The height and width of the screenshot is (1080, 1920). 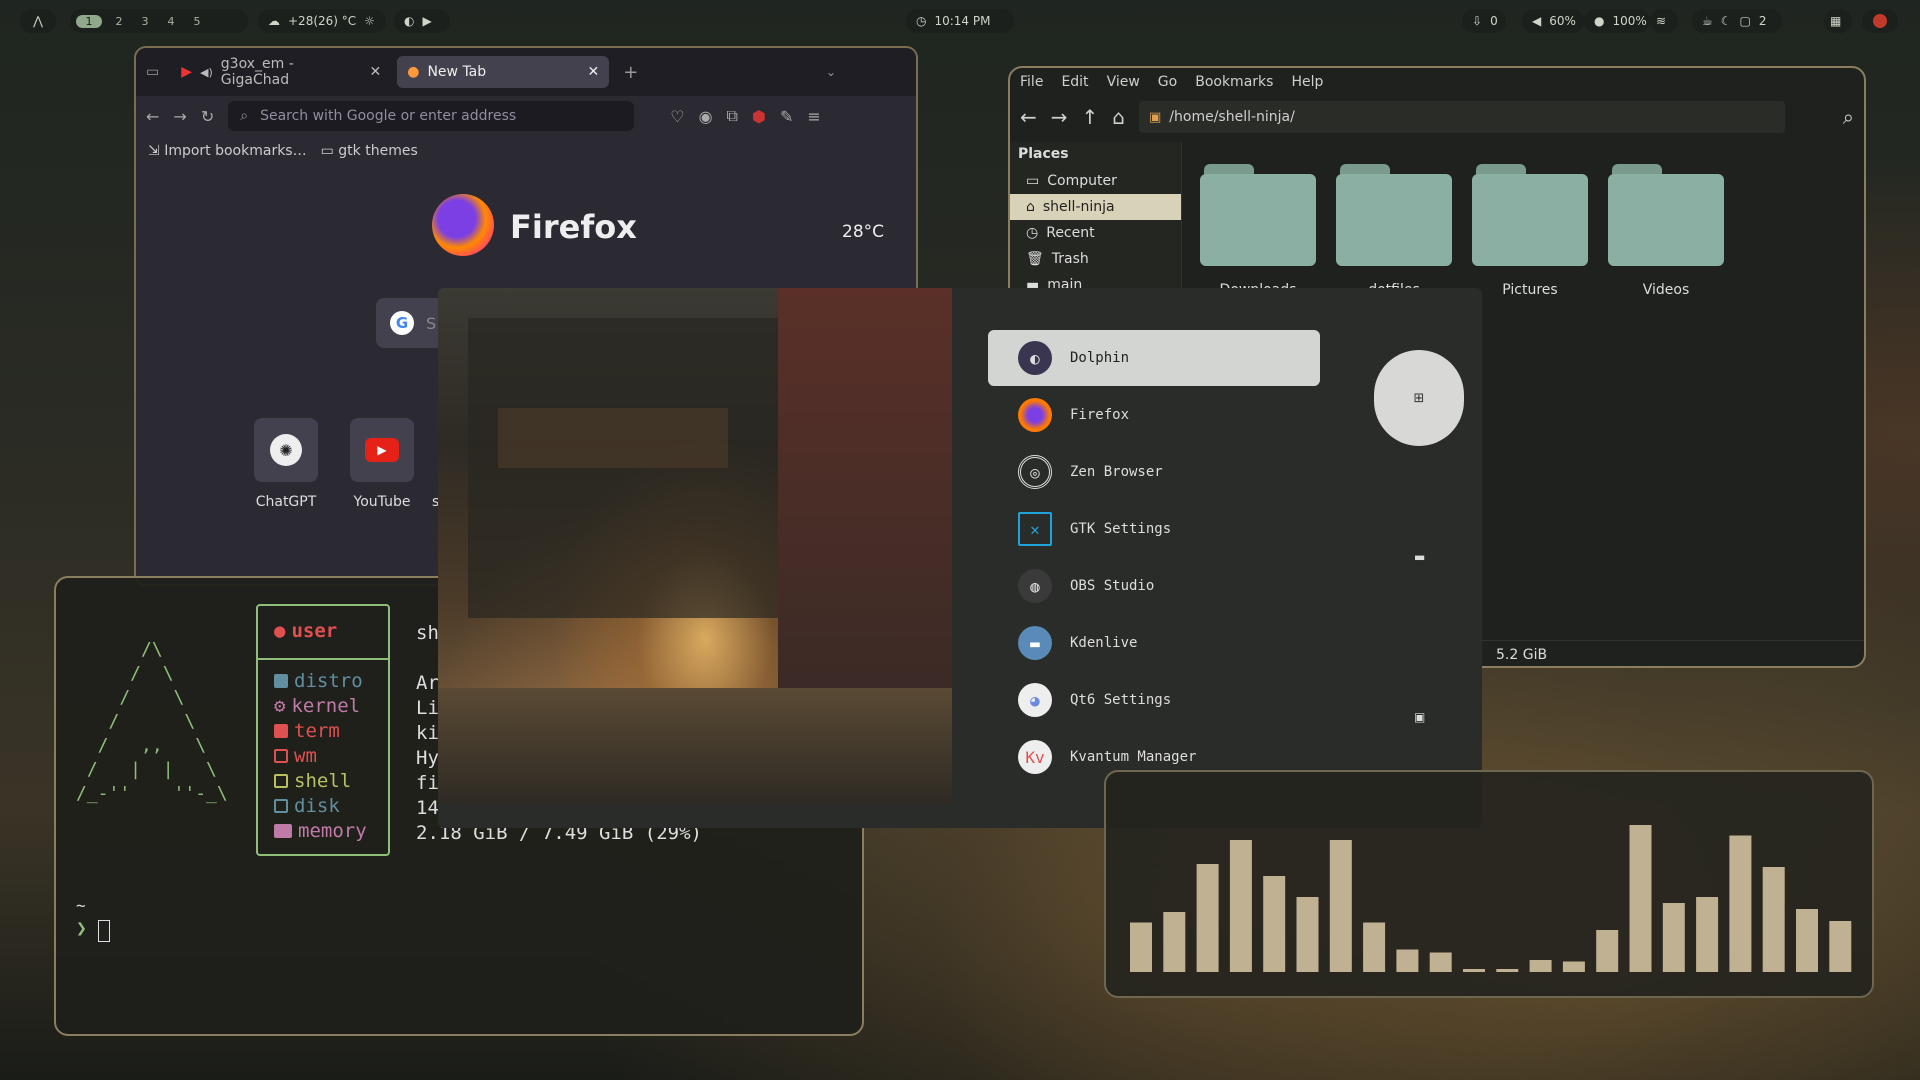 I want to click on weather-widget: 28°C, so click(x=863, y=232).